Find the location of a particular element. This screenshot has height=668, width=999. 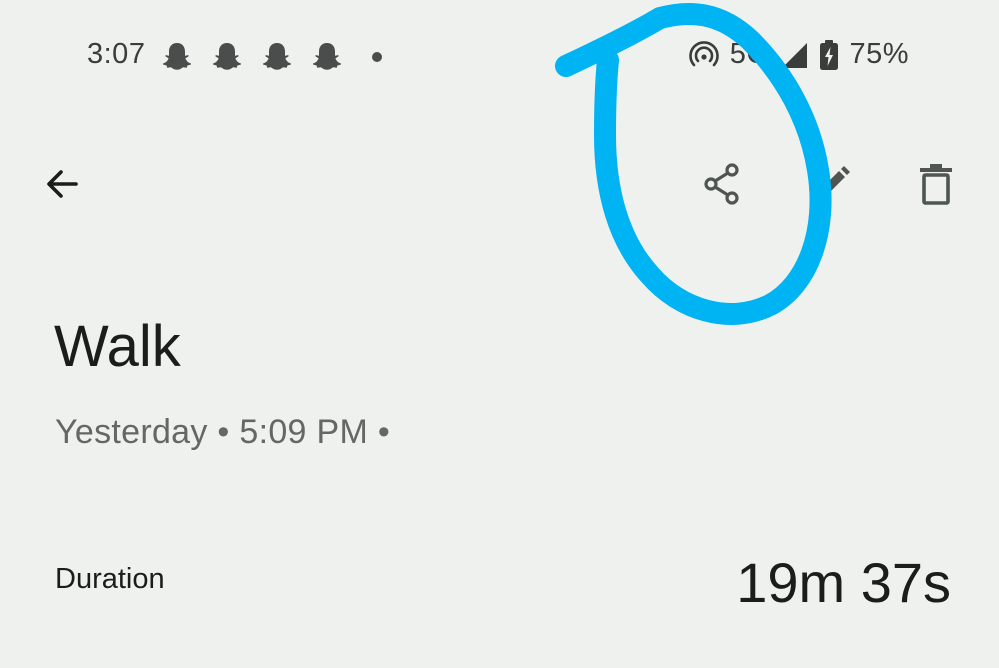

more-notifications-dot is located at coordinates (377, 57).